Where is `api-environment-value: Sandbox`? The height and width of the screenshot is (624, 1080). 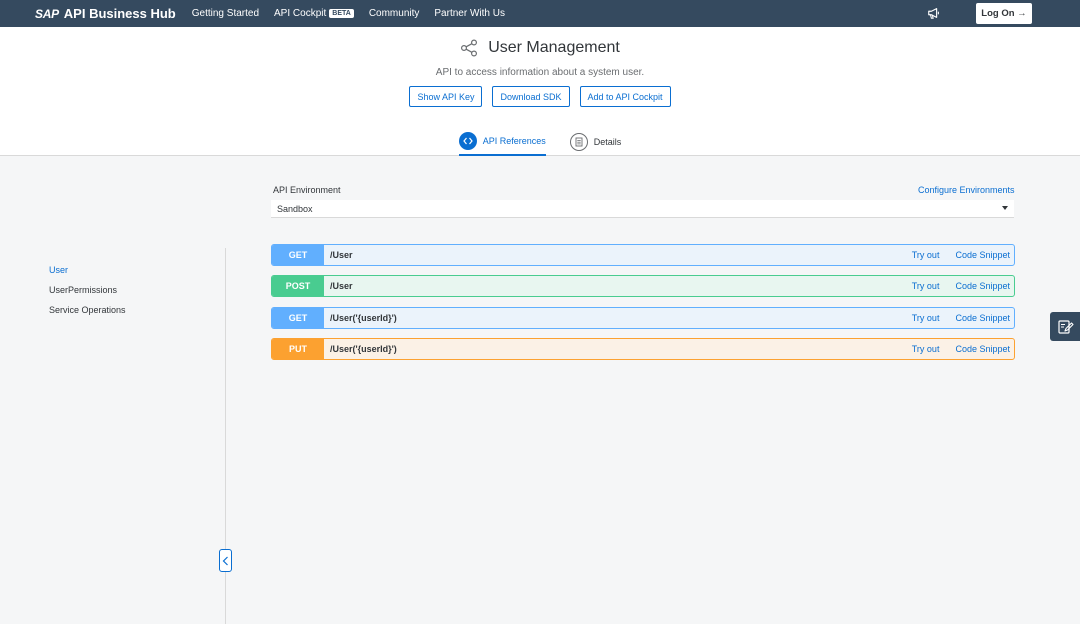 api-environment-value: Sandbox is located at coordinates (295, 208).